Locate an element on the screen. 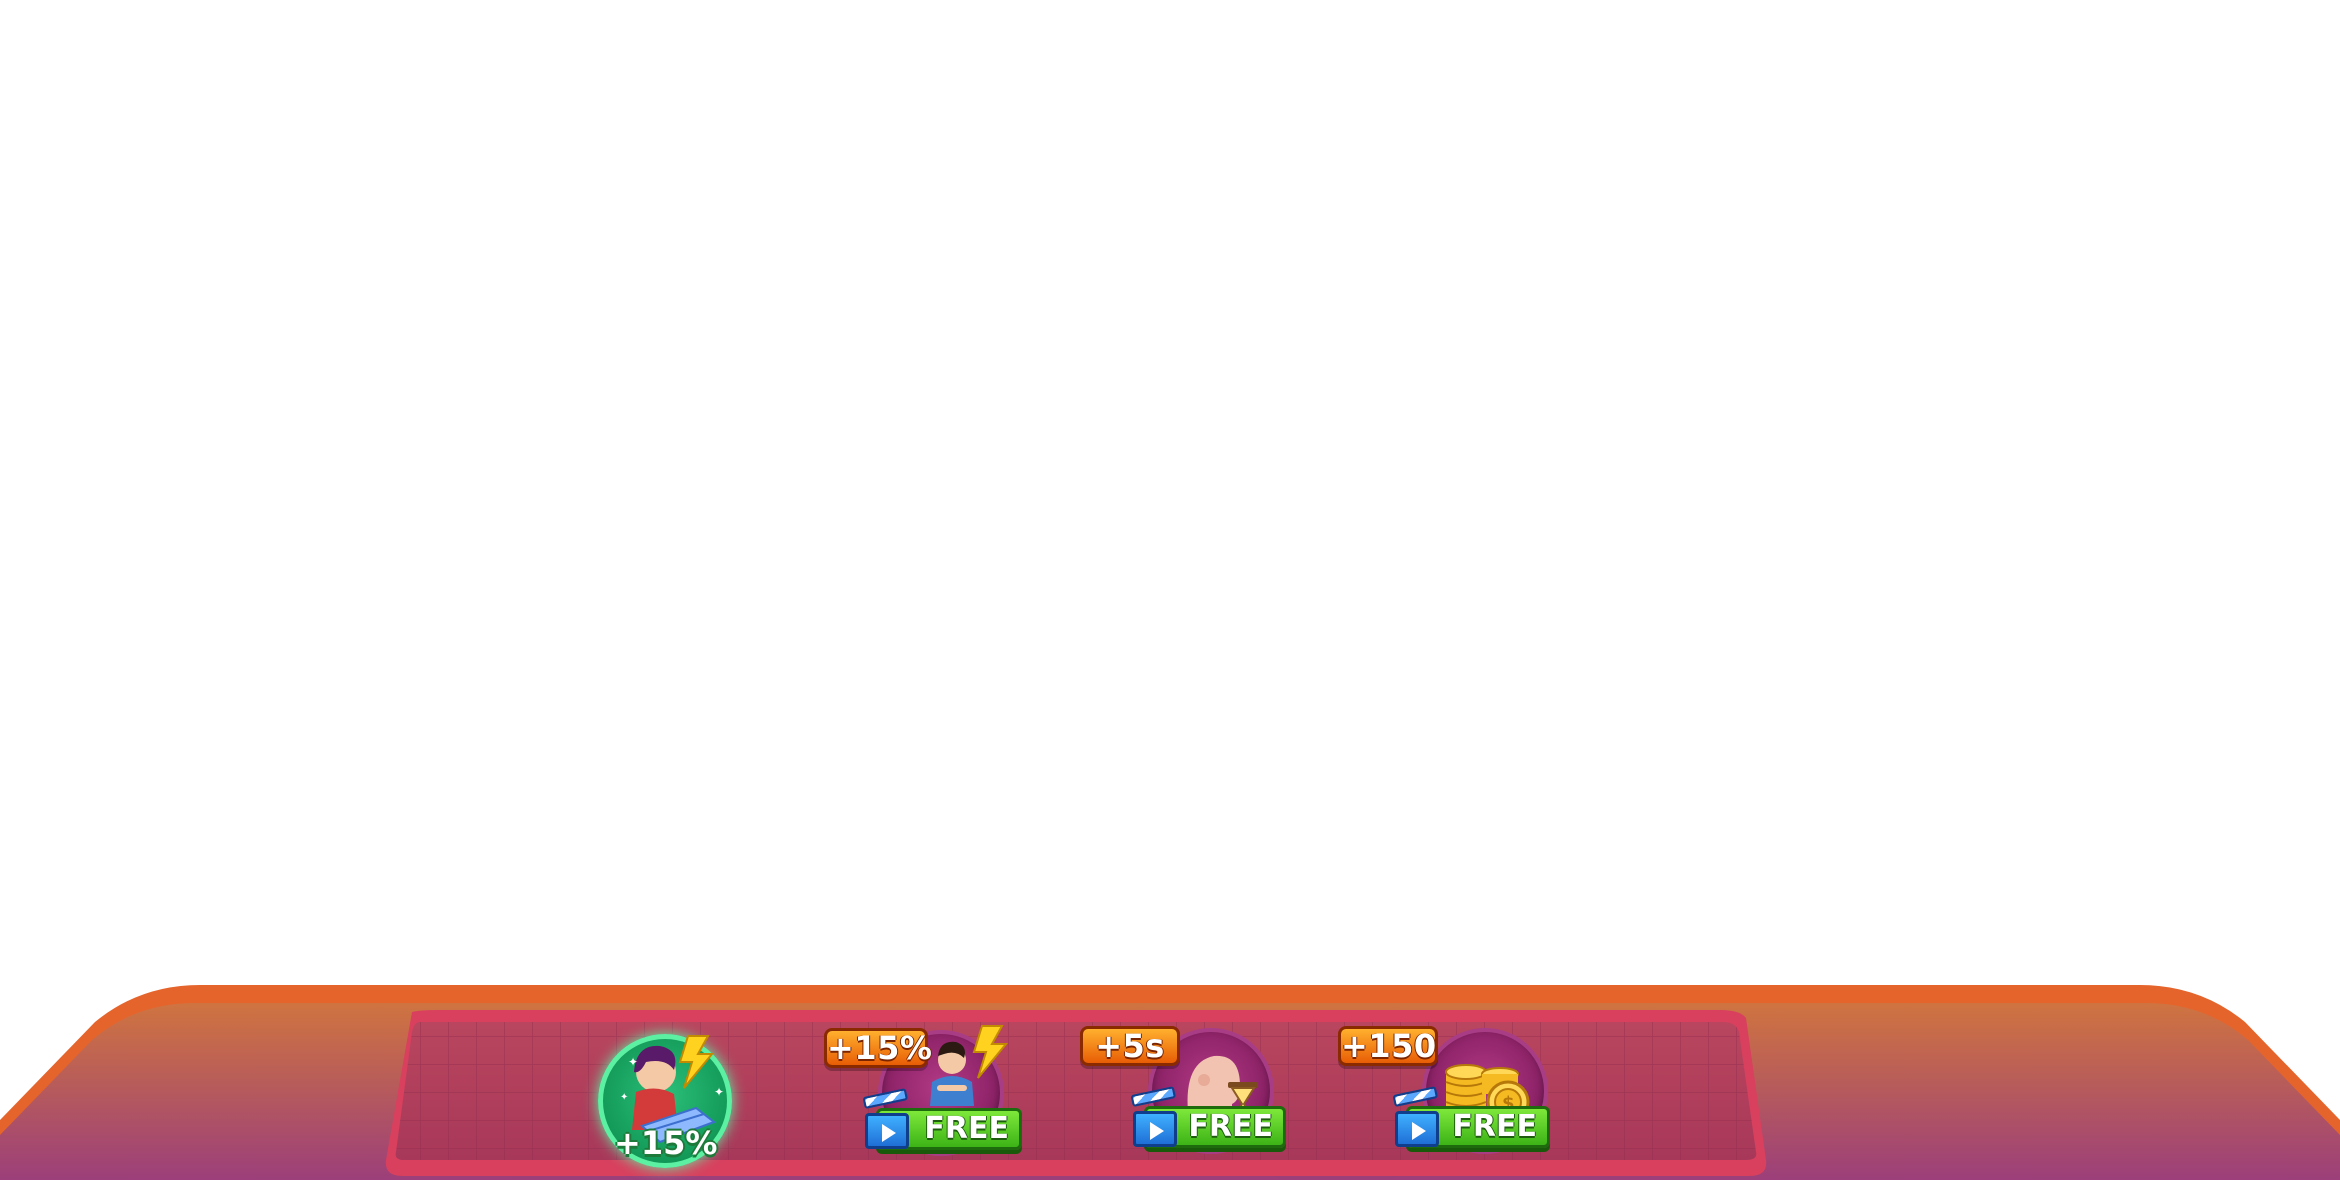 This screenshot has height=1180, width=2340. boost-value-text: +5s is located at coordinates (1130, 1046).